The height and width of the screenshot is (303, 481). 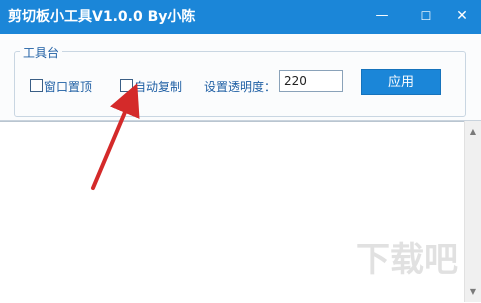 What do you see at coordinates (472, 211) in the screenshot?
I see `vertical-scrollbar: ▲ ▼` at bounding box center [472, 211].